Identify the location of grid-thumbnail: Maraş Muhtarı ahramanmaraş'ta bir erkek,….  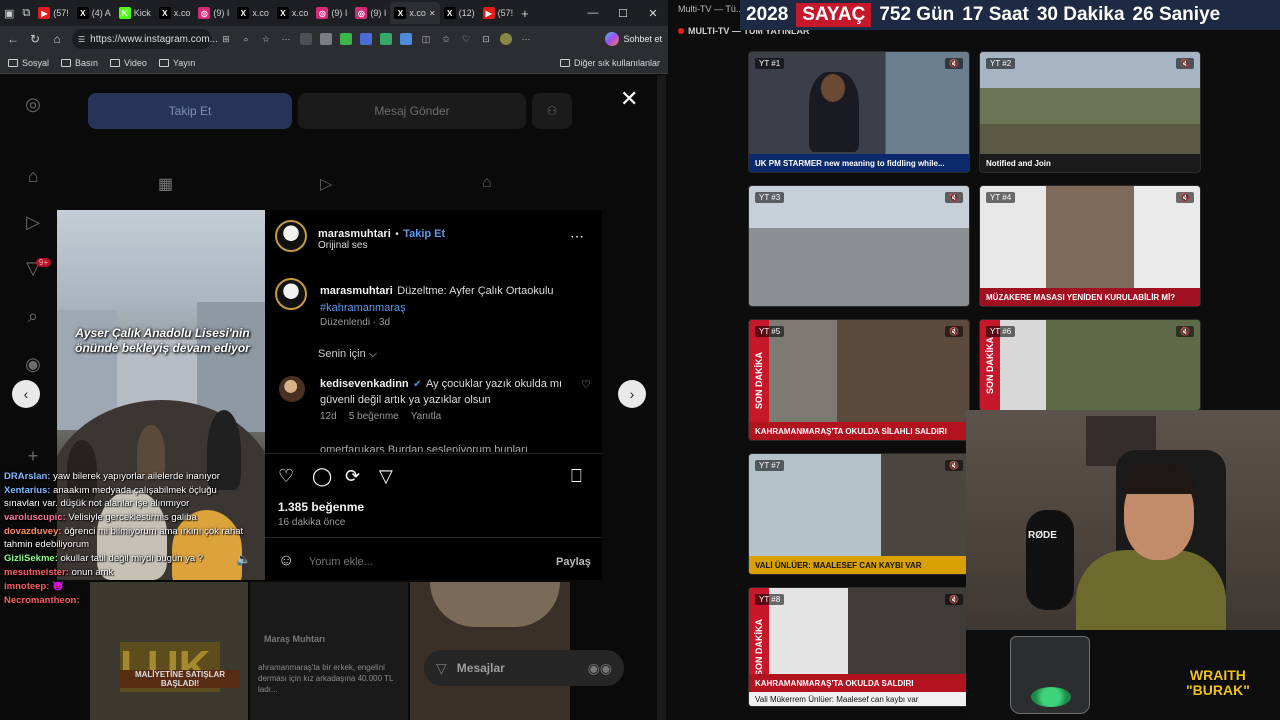
(329, 651).